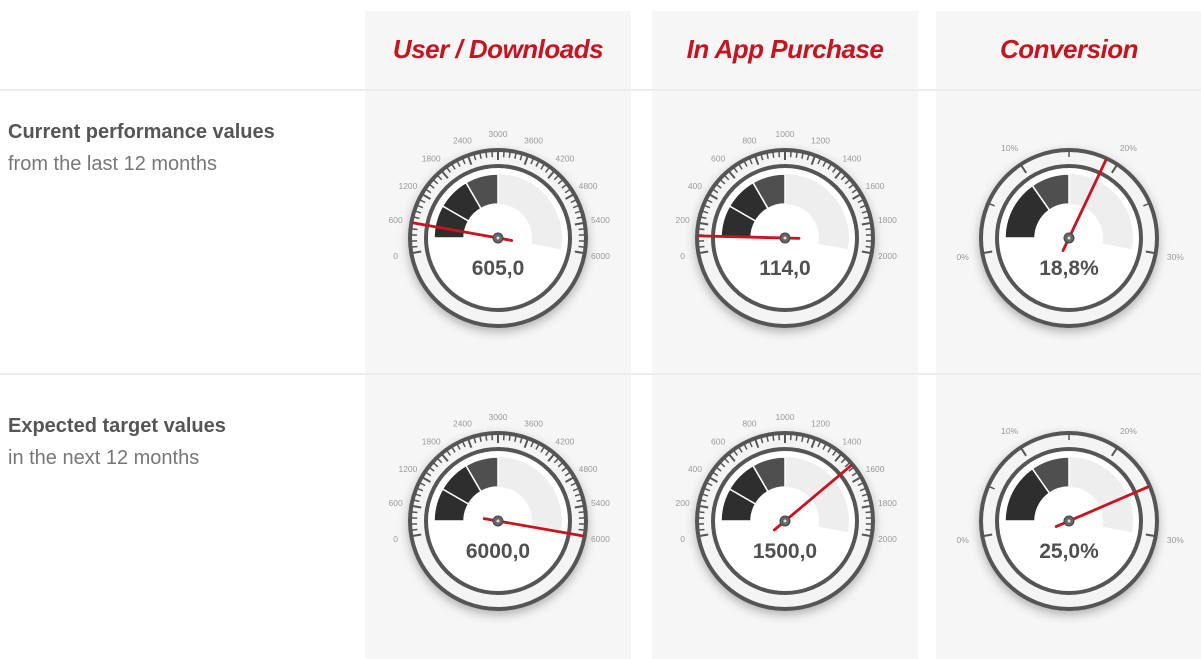 This screenshot has width=1201, height=659. Describe the element at coordinates (112, 164) in the screenshot. I see `row-subtitle-current: from the last 12 months` at that location.